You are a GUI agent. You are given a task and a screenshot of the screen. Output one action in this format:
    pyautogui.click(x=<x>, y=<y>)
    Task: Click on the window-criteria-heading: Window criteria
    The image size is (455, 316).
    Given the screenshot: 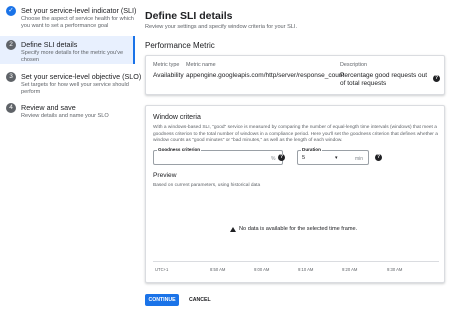 What is the action you would take?
    pyautogui.click(x=177, y=117)
    